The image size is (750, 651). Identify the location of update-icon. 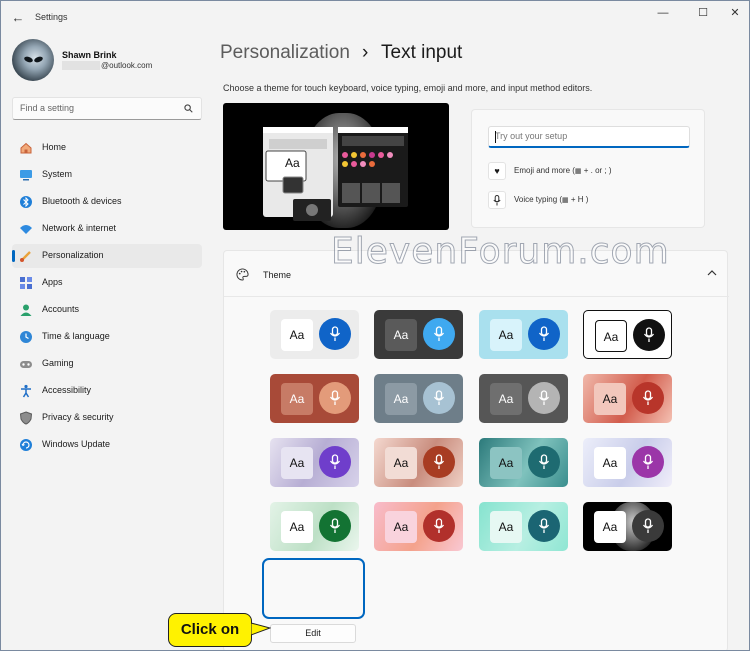
(26, 445).